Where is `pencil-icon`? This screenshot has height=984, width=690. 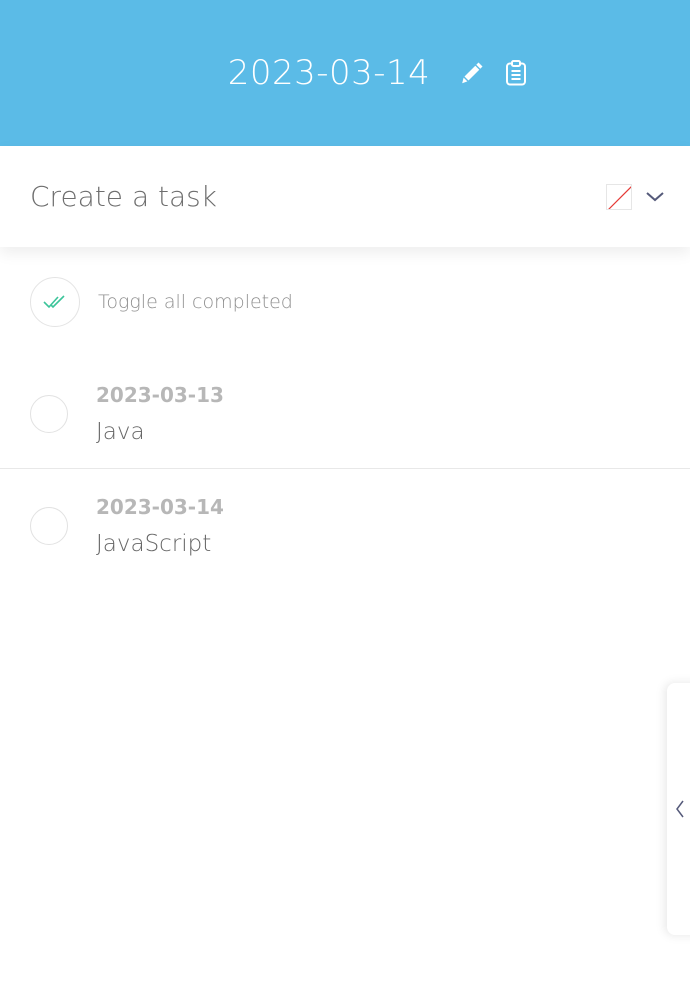
pencil-icon is located at coordinates (472, 73).